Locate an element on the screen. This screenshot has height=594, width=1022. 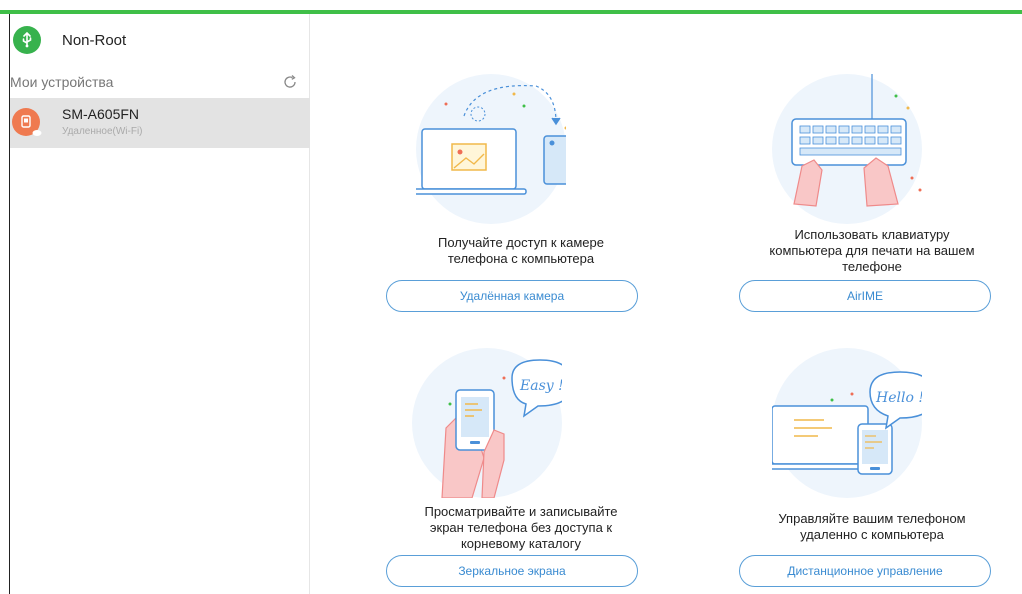
device-item: SM-A605FN Удаленное(Wi-Fi) is located at coordinates (160, 123).